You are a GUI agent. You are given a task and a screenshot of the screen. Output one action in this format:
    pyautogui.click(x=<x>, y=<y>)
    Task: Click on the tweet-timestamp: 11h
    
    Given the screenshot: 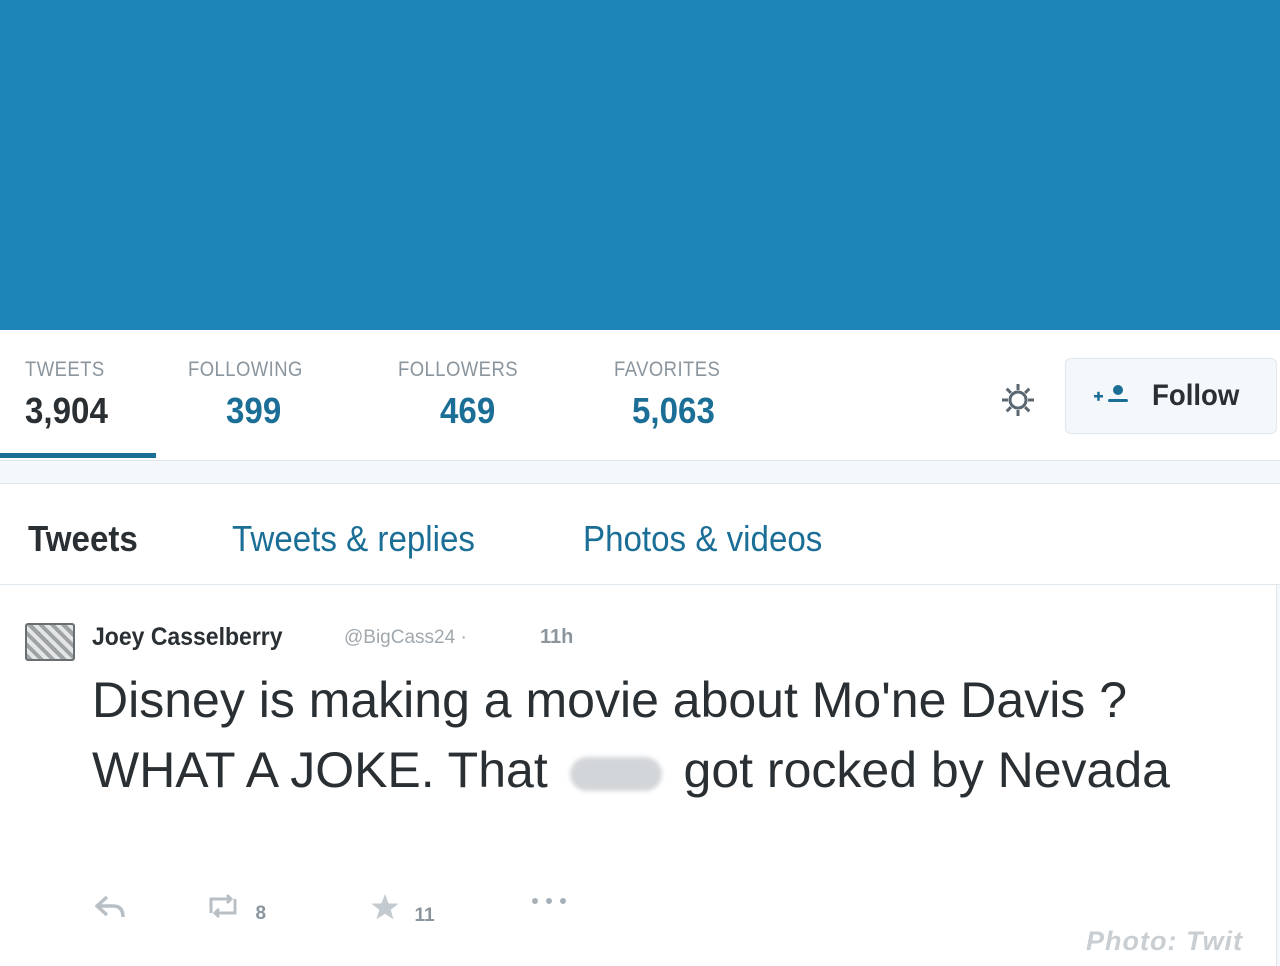 What is the action you would take?
    pyautogui.click(x=556, y=637)
    